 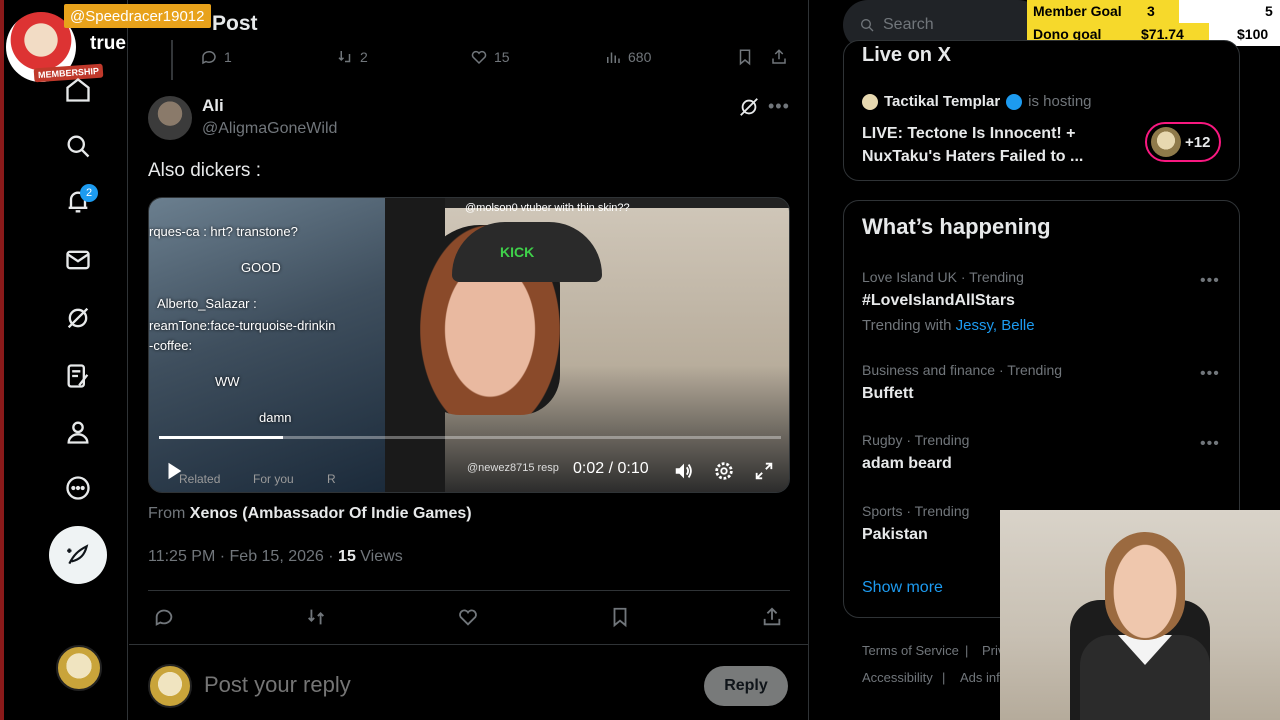 I want to click on show-more-link: Show more, so click(x=902, y=588).